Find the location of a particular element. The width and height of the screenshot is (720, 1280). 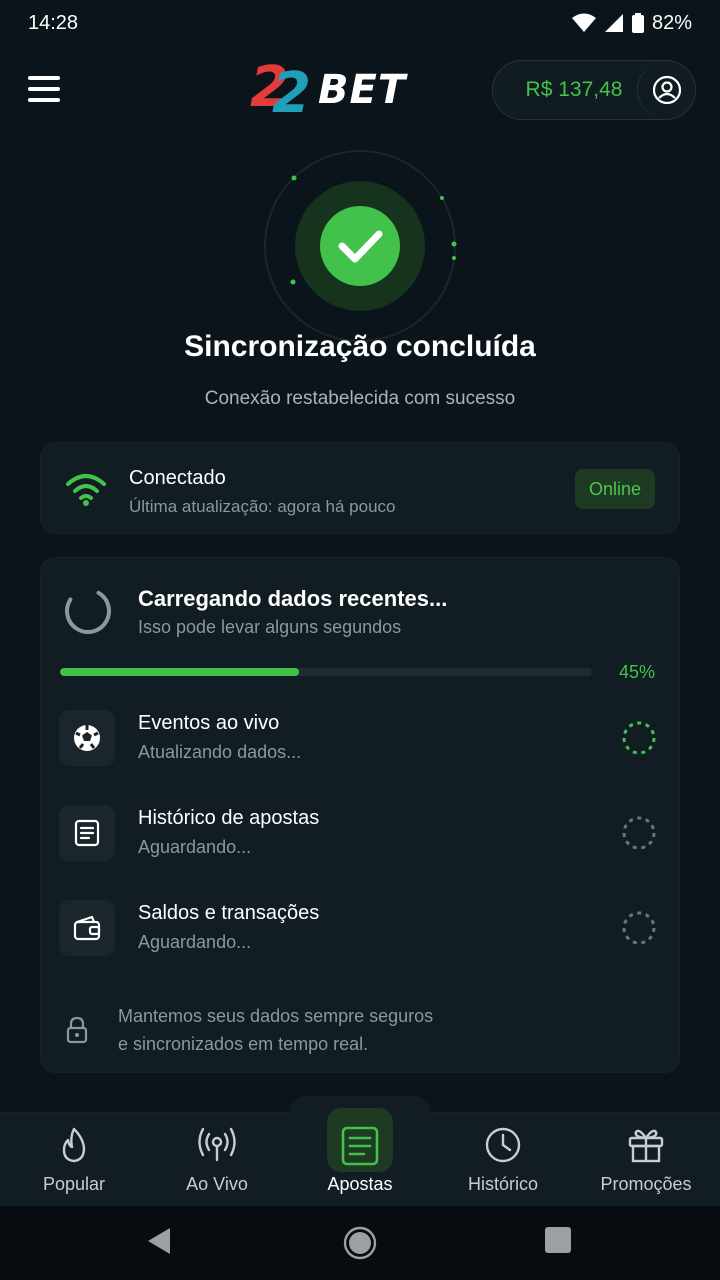

nav-history: Histórico is located at coordinates (503, 1159).